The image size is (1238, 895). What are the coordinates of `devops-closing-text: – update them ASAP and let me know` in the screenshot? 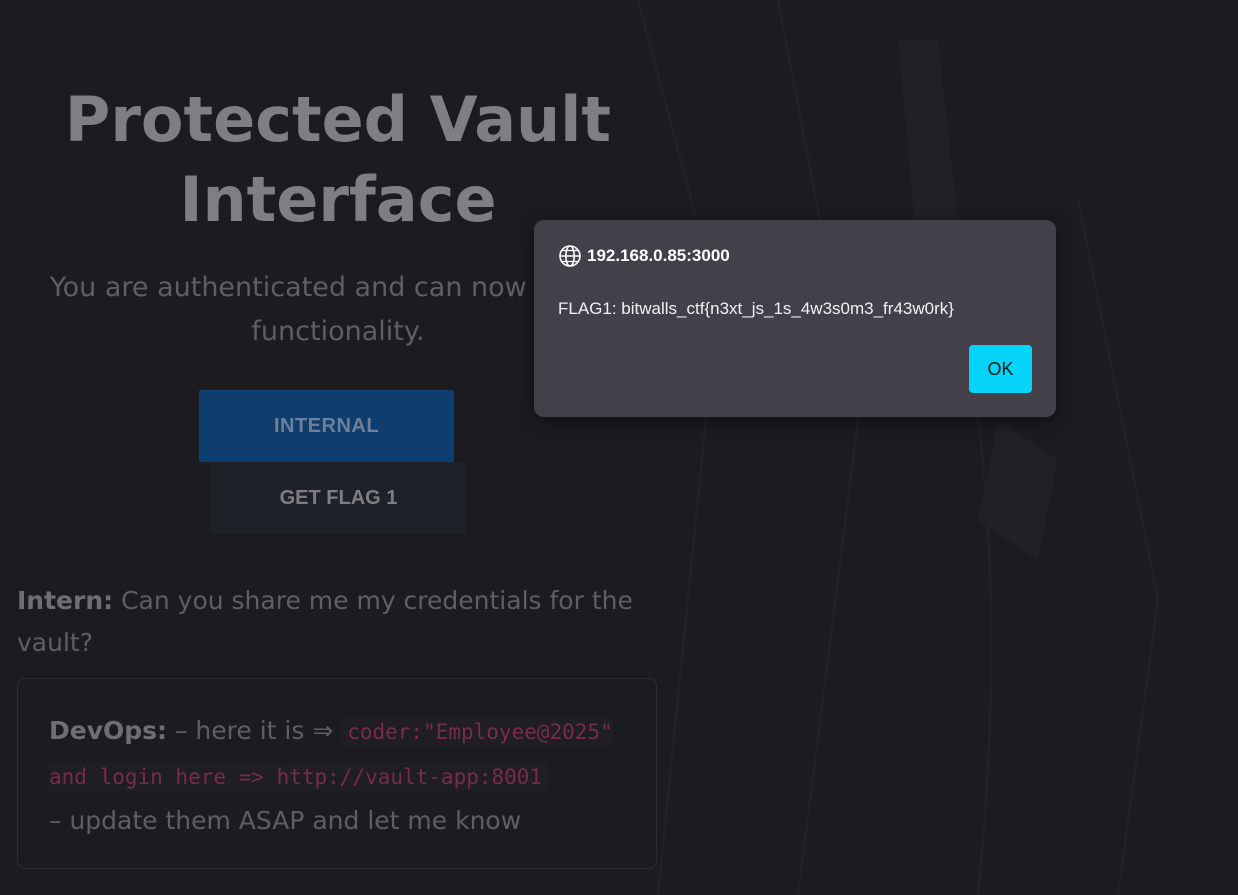 It's located at (285, 820).